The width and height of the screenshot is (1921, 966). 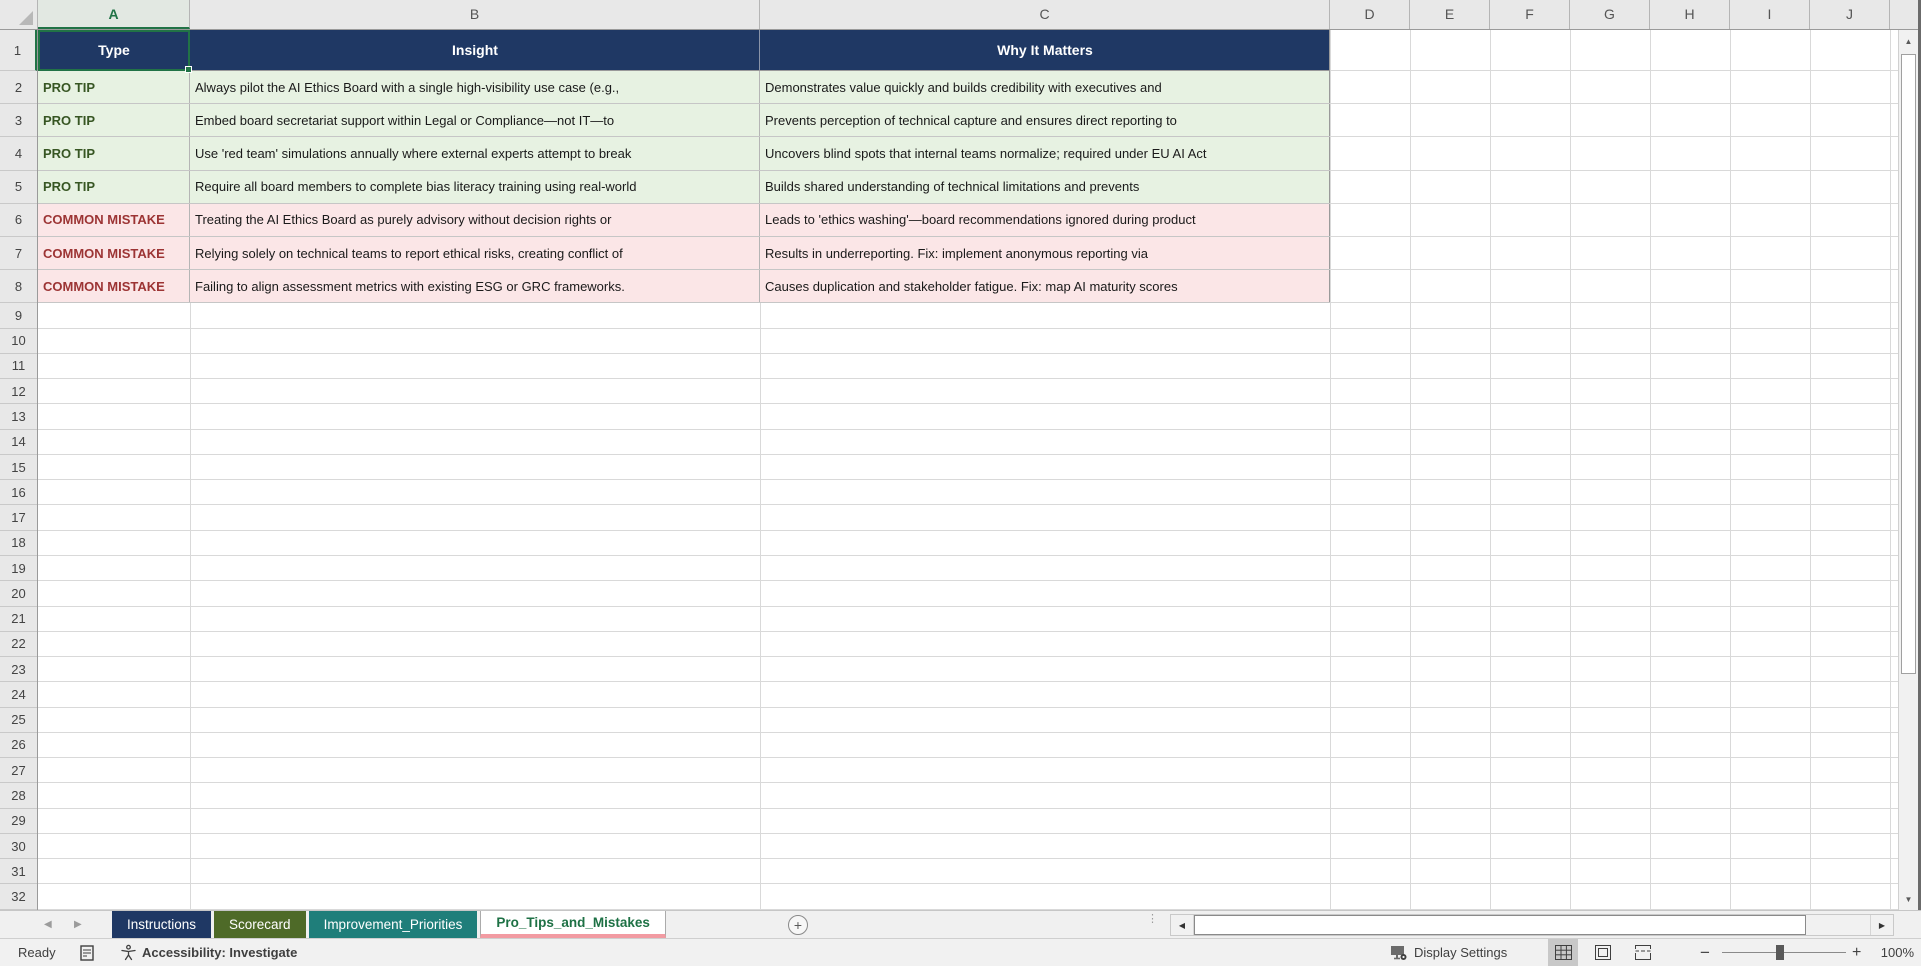 I want to click on row-header-8: 8, so click(x=18, y=287).